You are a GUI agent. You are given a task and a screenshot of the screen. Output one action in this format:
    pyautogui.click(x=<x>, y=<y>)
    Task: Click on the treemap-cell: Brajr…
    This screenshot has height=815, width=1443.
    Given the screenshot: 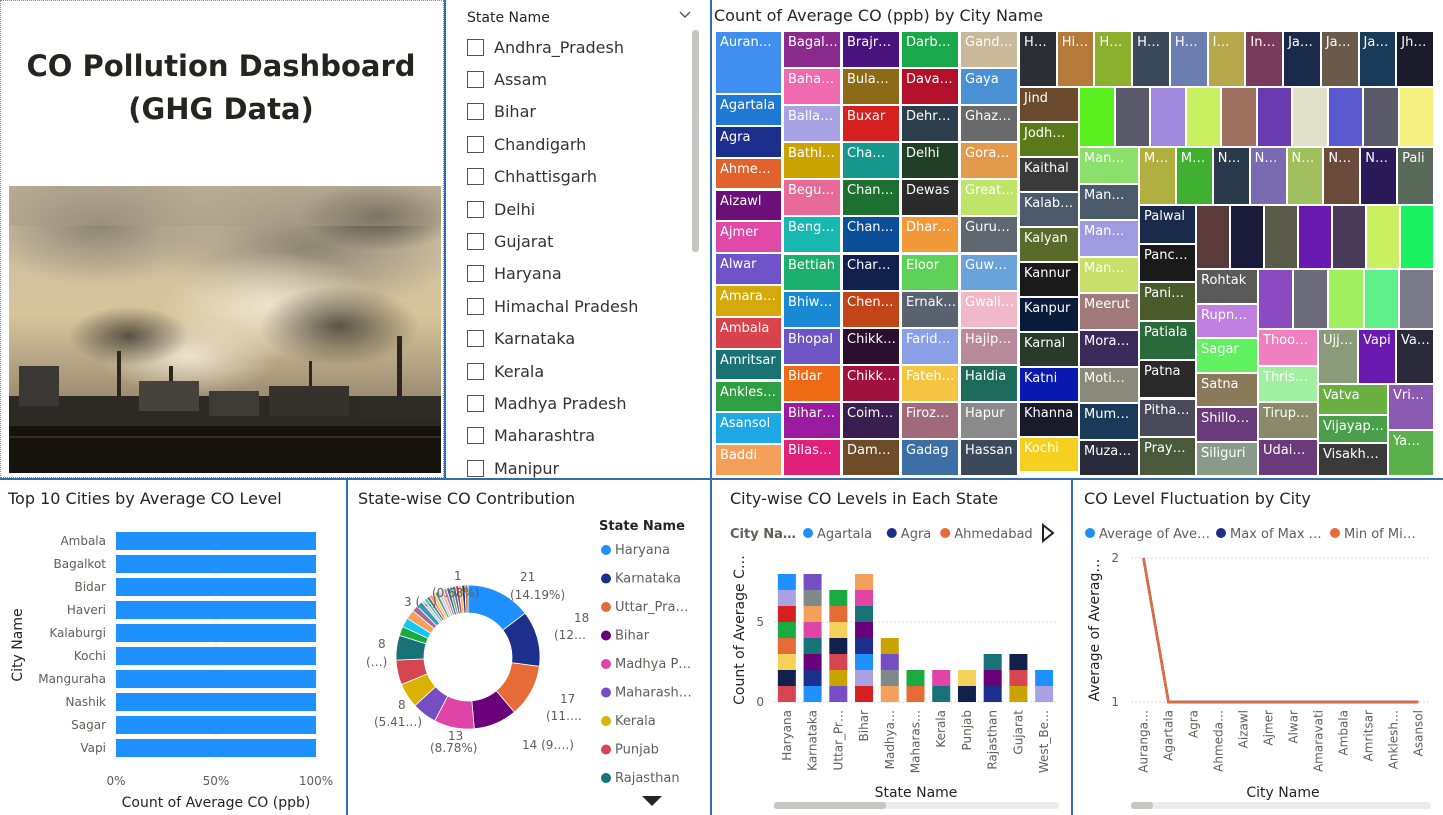 What is the action you would take?
    pyautogui.click(x=871, y=50)
    